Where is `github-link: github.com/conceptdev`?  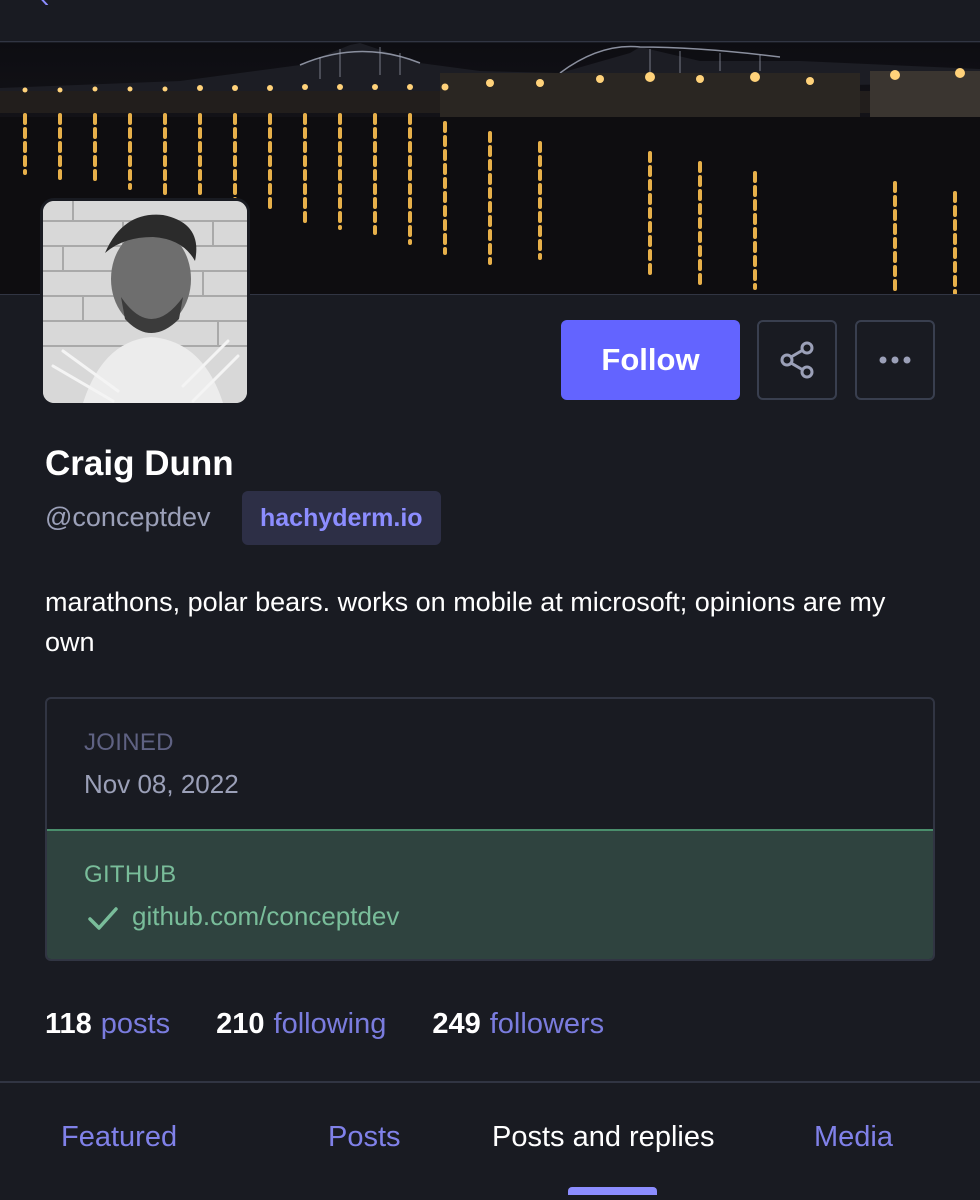
github-link: github.com/conceptdev is located at coordinates (265, 916).